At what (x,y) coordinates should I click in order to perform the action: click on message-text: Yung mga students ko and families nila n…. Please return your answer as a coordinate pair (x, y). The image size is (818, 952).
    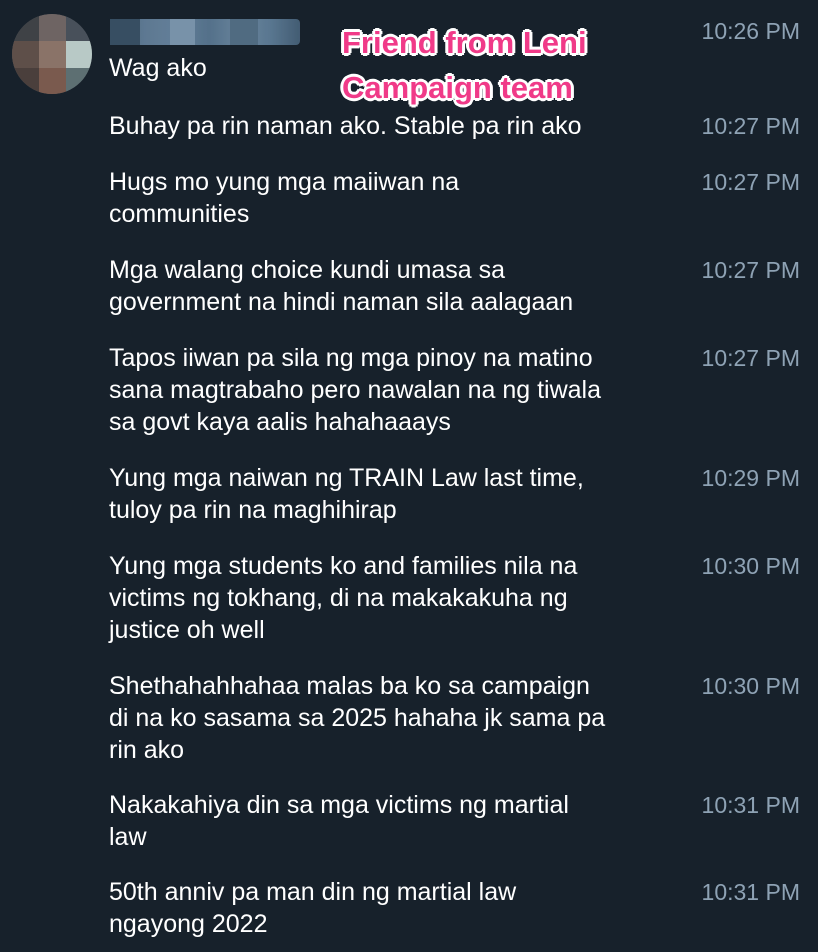
    Looking at the image, I should click on (343, 598).